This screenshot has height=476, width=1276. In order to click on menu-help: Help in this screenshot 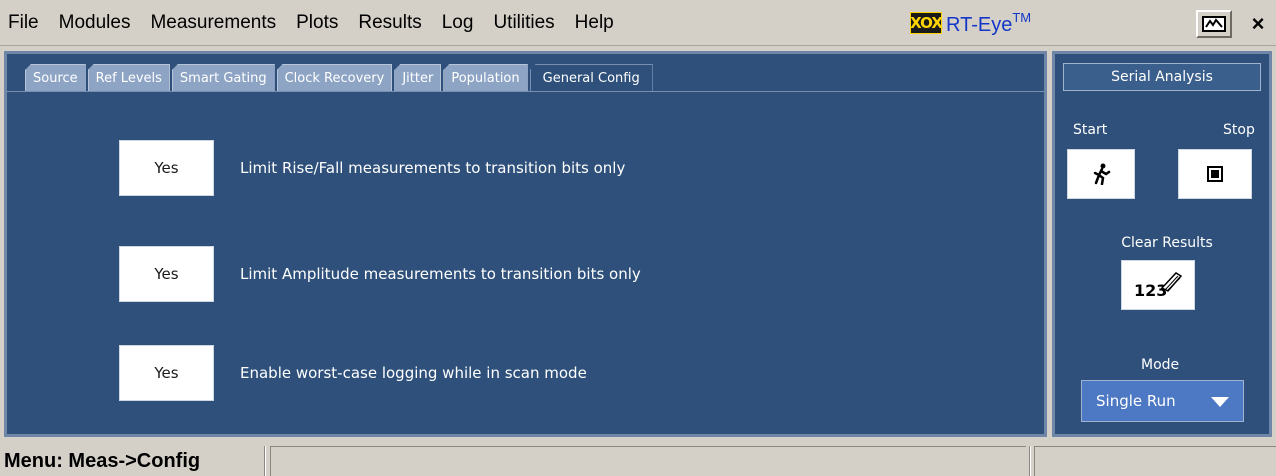, I will do `click(594, 23)`.